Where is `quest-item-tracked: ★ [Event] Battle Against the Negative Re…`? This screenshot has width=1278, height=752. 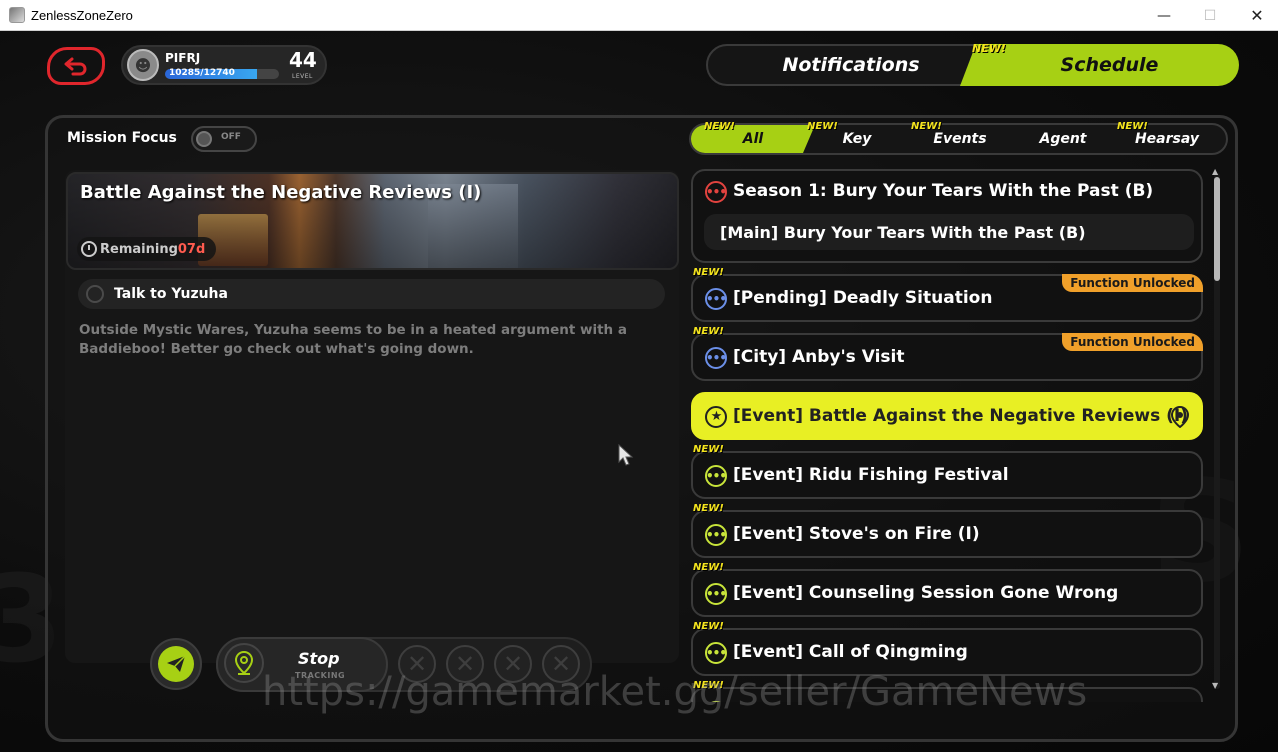 quest-item-tracked: ★ [Event] Battle Against the Negative Re… is located at coordinates (947, 416).